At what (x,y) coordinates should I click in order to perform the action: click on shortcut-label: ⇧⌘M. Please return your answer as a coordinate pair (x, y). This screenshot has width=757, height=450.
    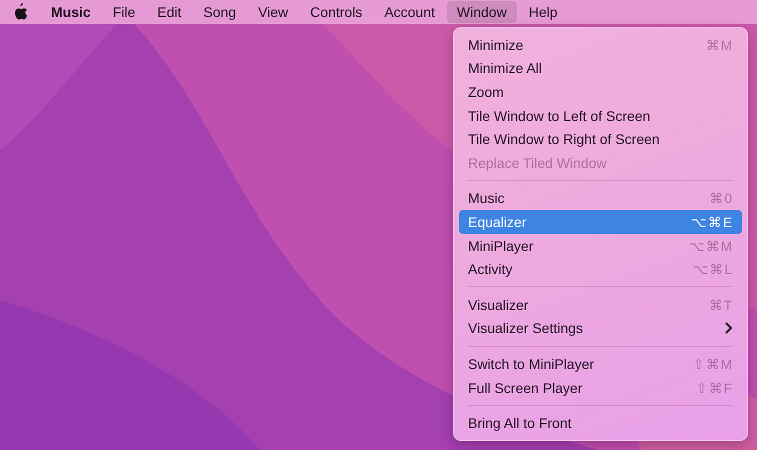
    Looking at the image, I should click on (712, 364).